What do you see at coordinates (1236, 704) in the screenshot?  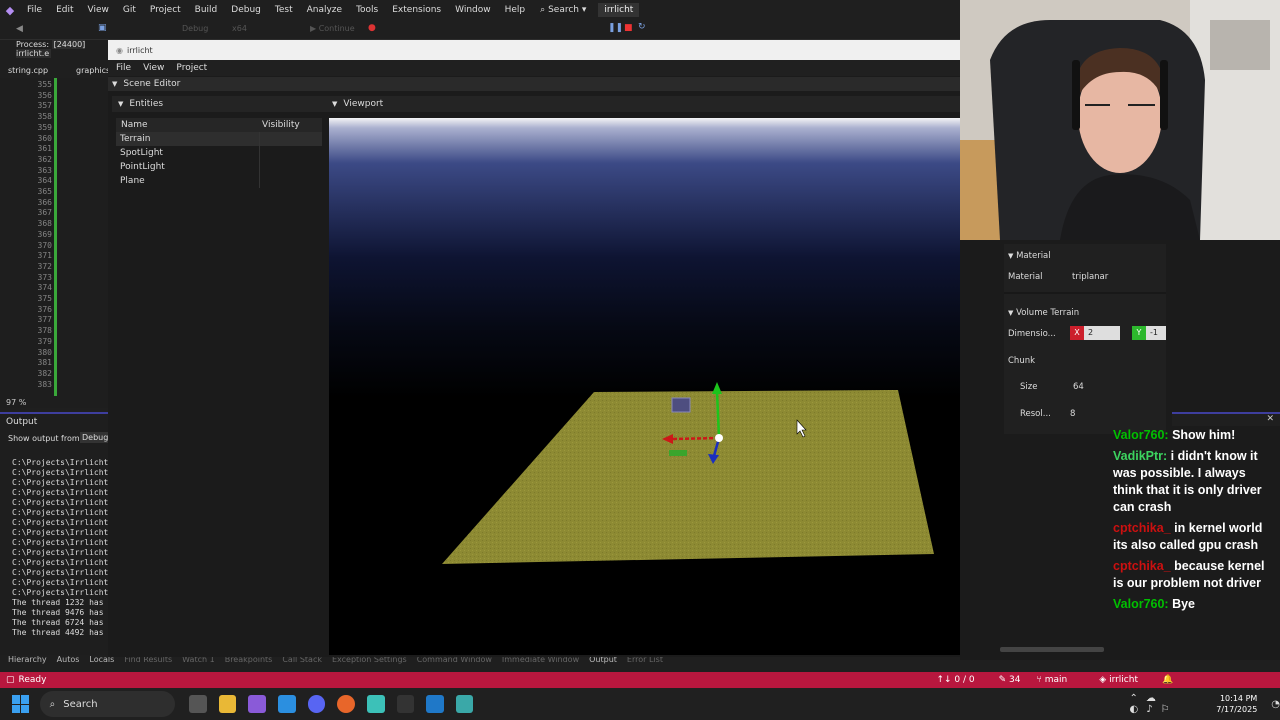 I see `clock: 10:14 PM 7/17/2025` at bounding box center [1236, 704].